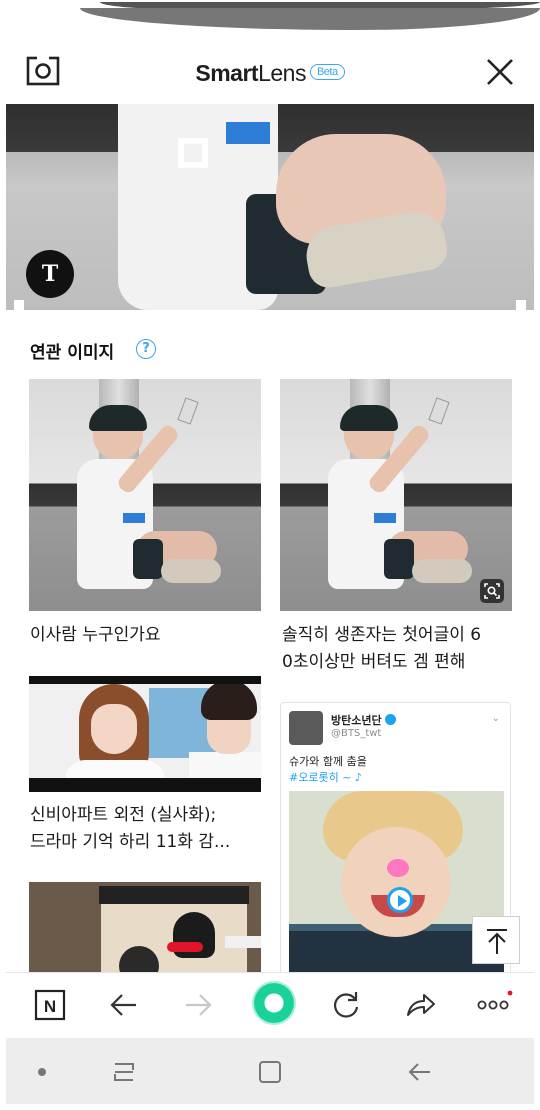  I want to click on home-square-icon, so click(270, 1072).